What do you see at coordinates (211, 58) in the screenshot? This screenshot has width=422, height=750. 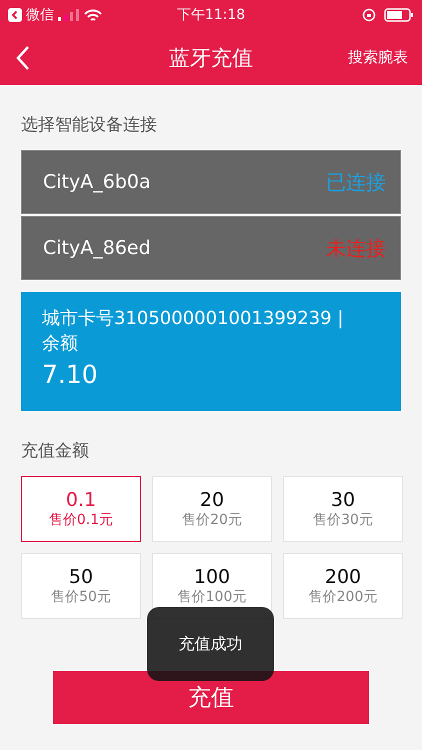 I see `page-title: 蓝牙充值` at bounding box center [211, 58].